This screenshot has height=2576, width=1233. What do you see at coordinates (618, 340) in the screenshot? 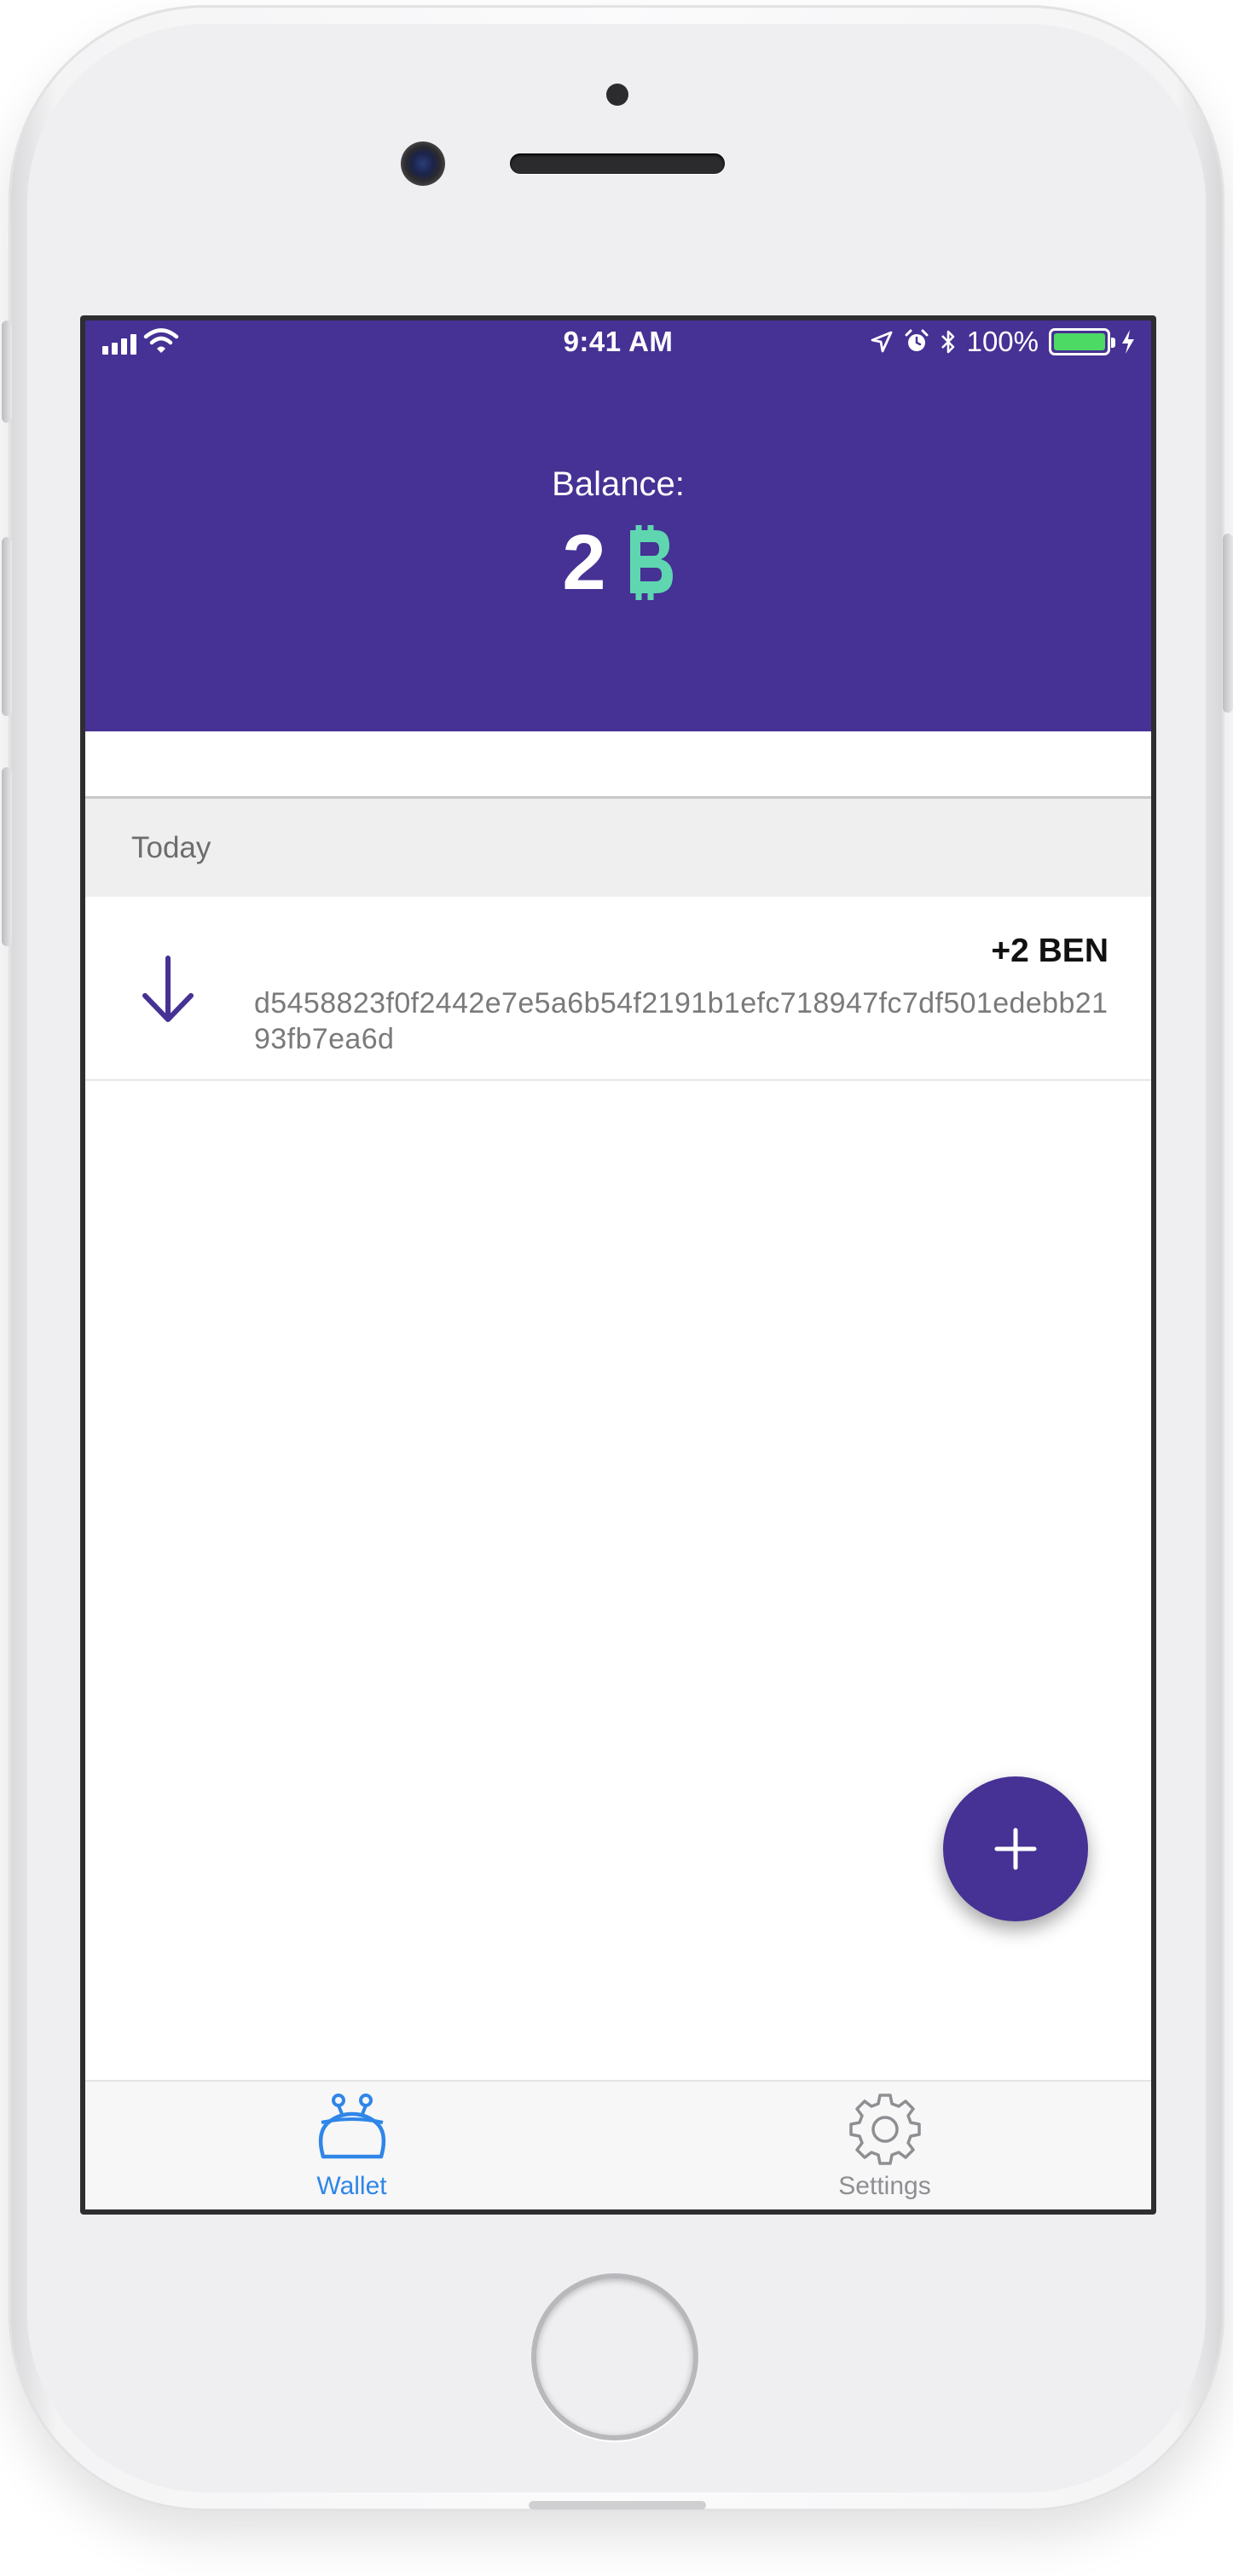
I see `status-bar: 9:41 AM 100%` at bounding box center [618, 340].